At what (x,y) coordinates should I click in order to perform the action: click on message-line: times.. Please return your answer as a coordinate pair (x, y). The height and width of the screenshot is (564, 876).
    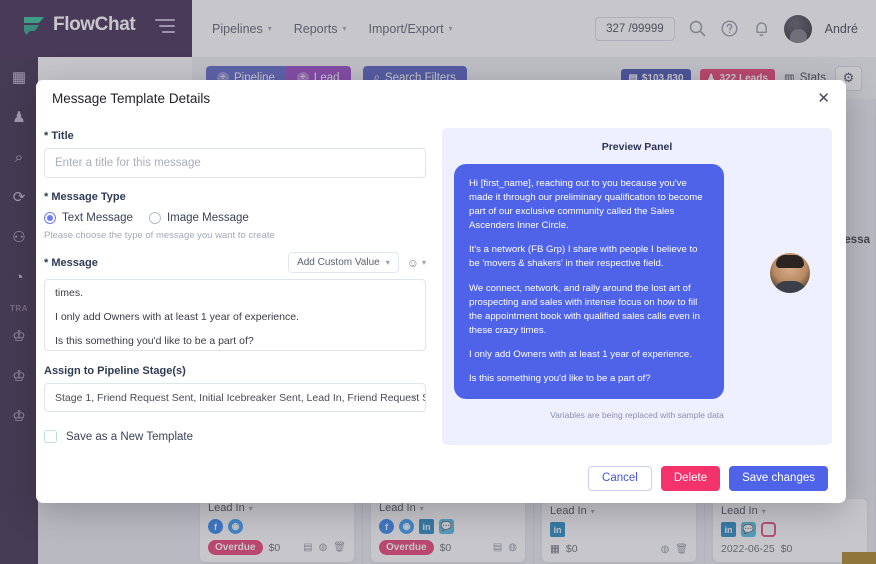
    Looking at the image, I should click on (69, 293).